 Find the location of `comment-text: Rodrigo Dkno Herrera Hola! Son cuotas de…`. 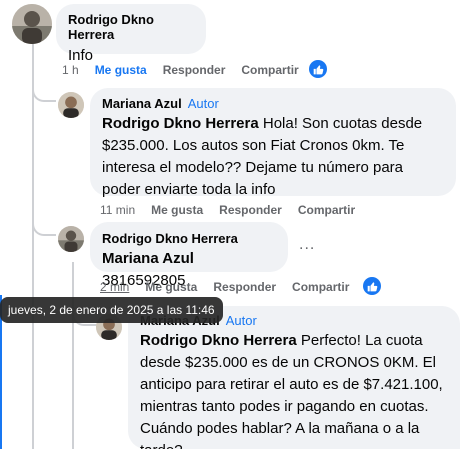

comment-text: Rodrigo Dkno Herrera Hola! Son cuotas de… is located at coordinates (273, 157).